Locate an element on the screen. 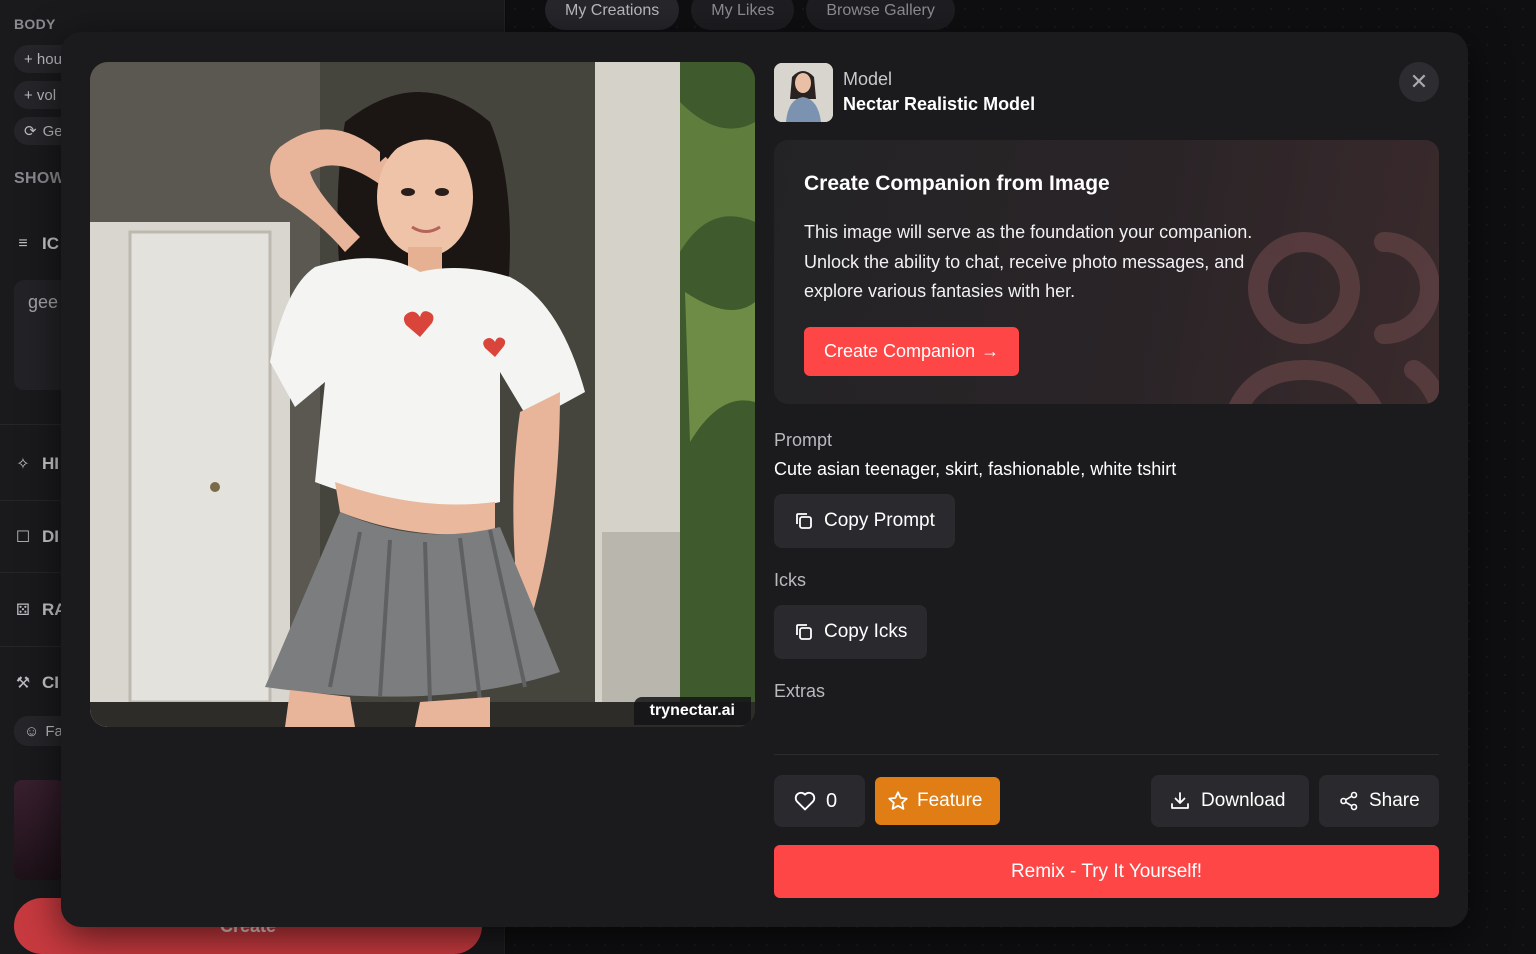 This screenshot has height=954, width=1536. generate-chip-label: Ge is located at coordinates (52, 131).